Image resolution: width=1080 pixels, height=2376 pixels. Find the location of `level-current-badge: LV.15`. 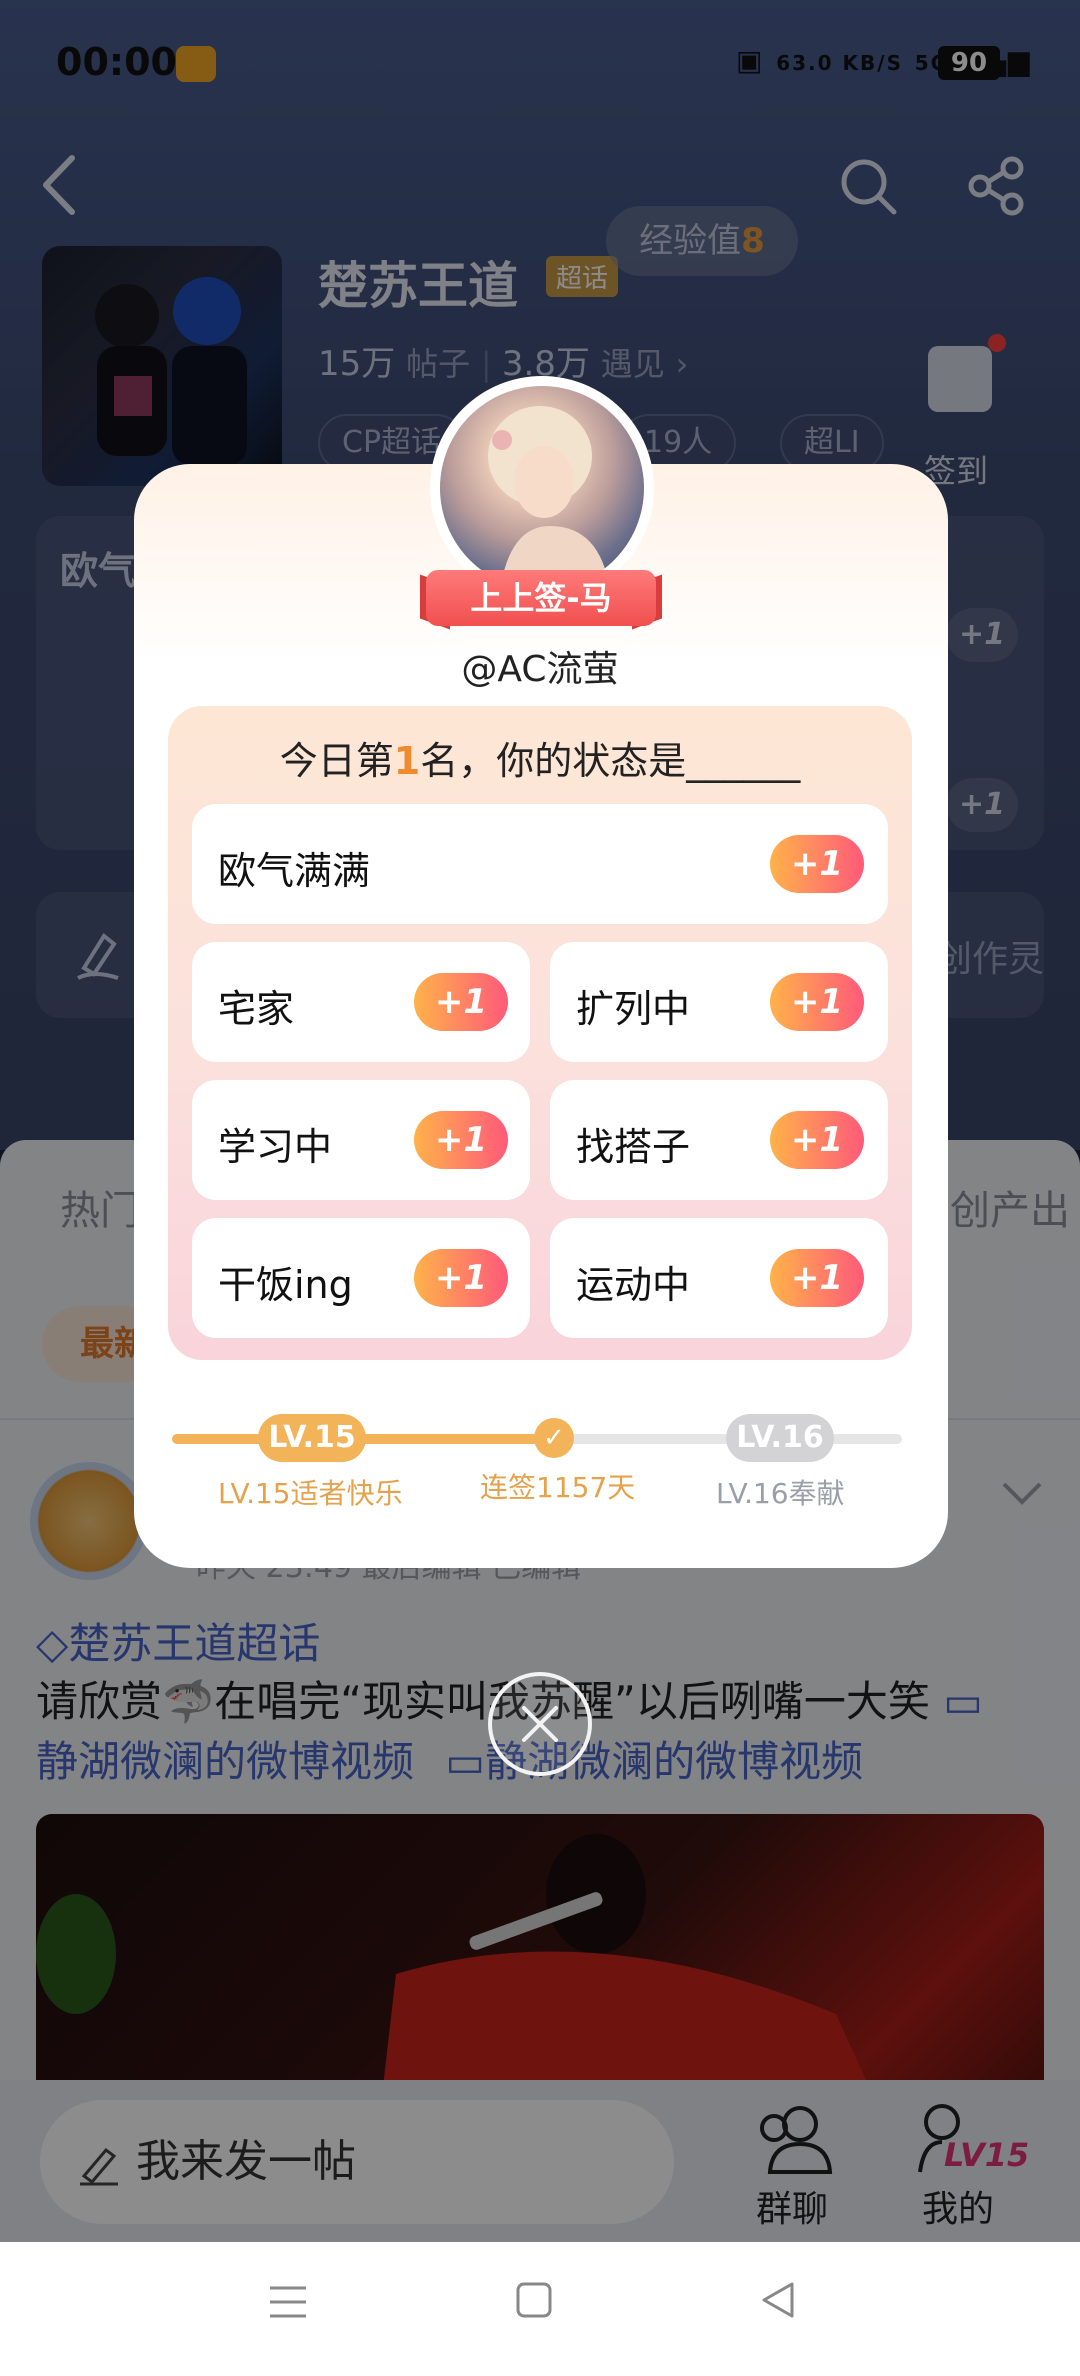

level-current-badge: LV.15 is located at coordinates (312, 1438).